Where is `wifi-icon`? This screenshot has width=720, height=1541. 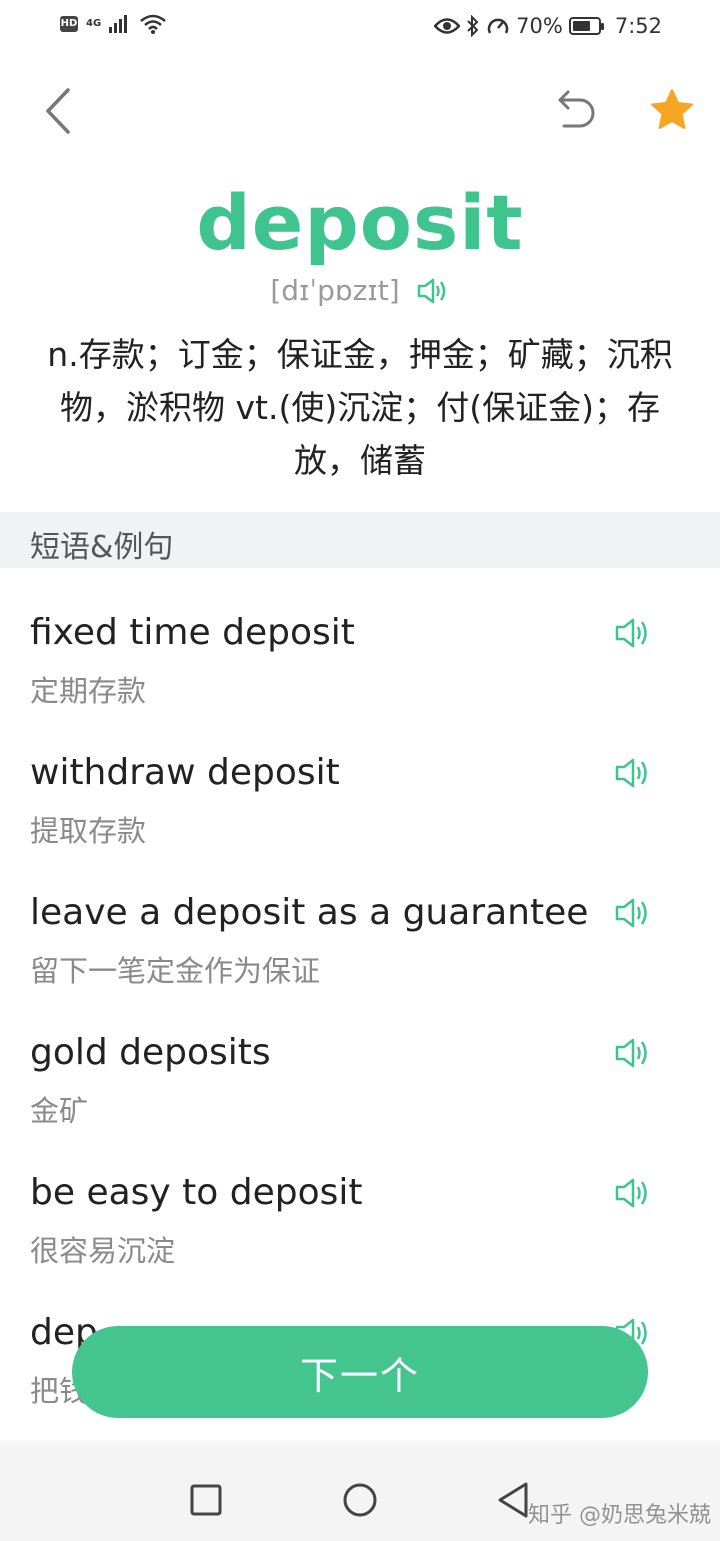
wifi-icon is located at coordinates (153, 24).